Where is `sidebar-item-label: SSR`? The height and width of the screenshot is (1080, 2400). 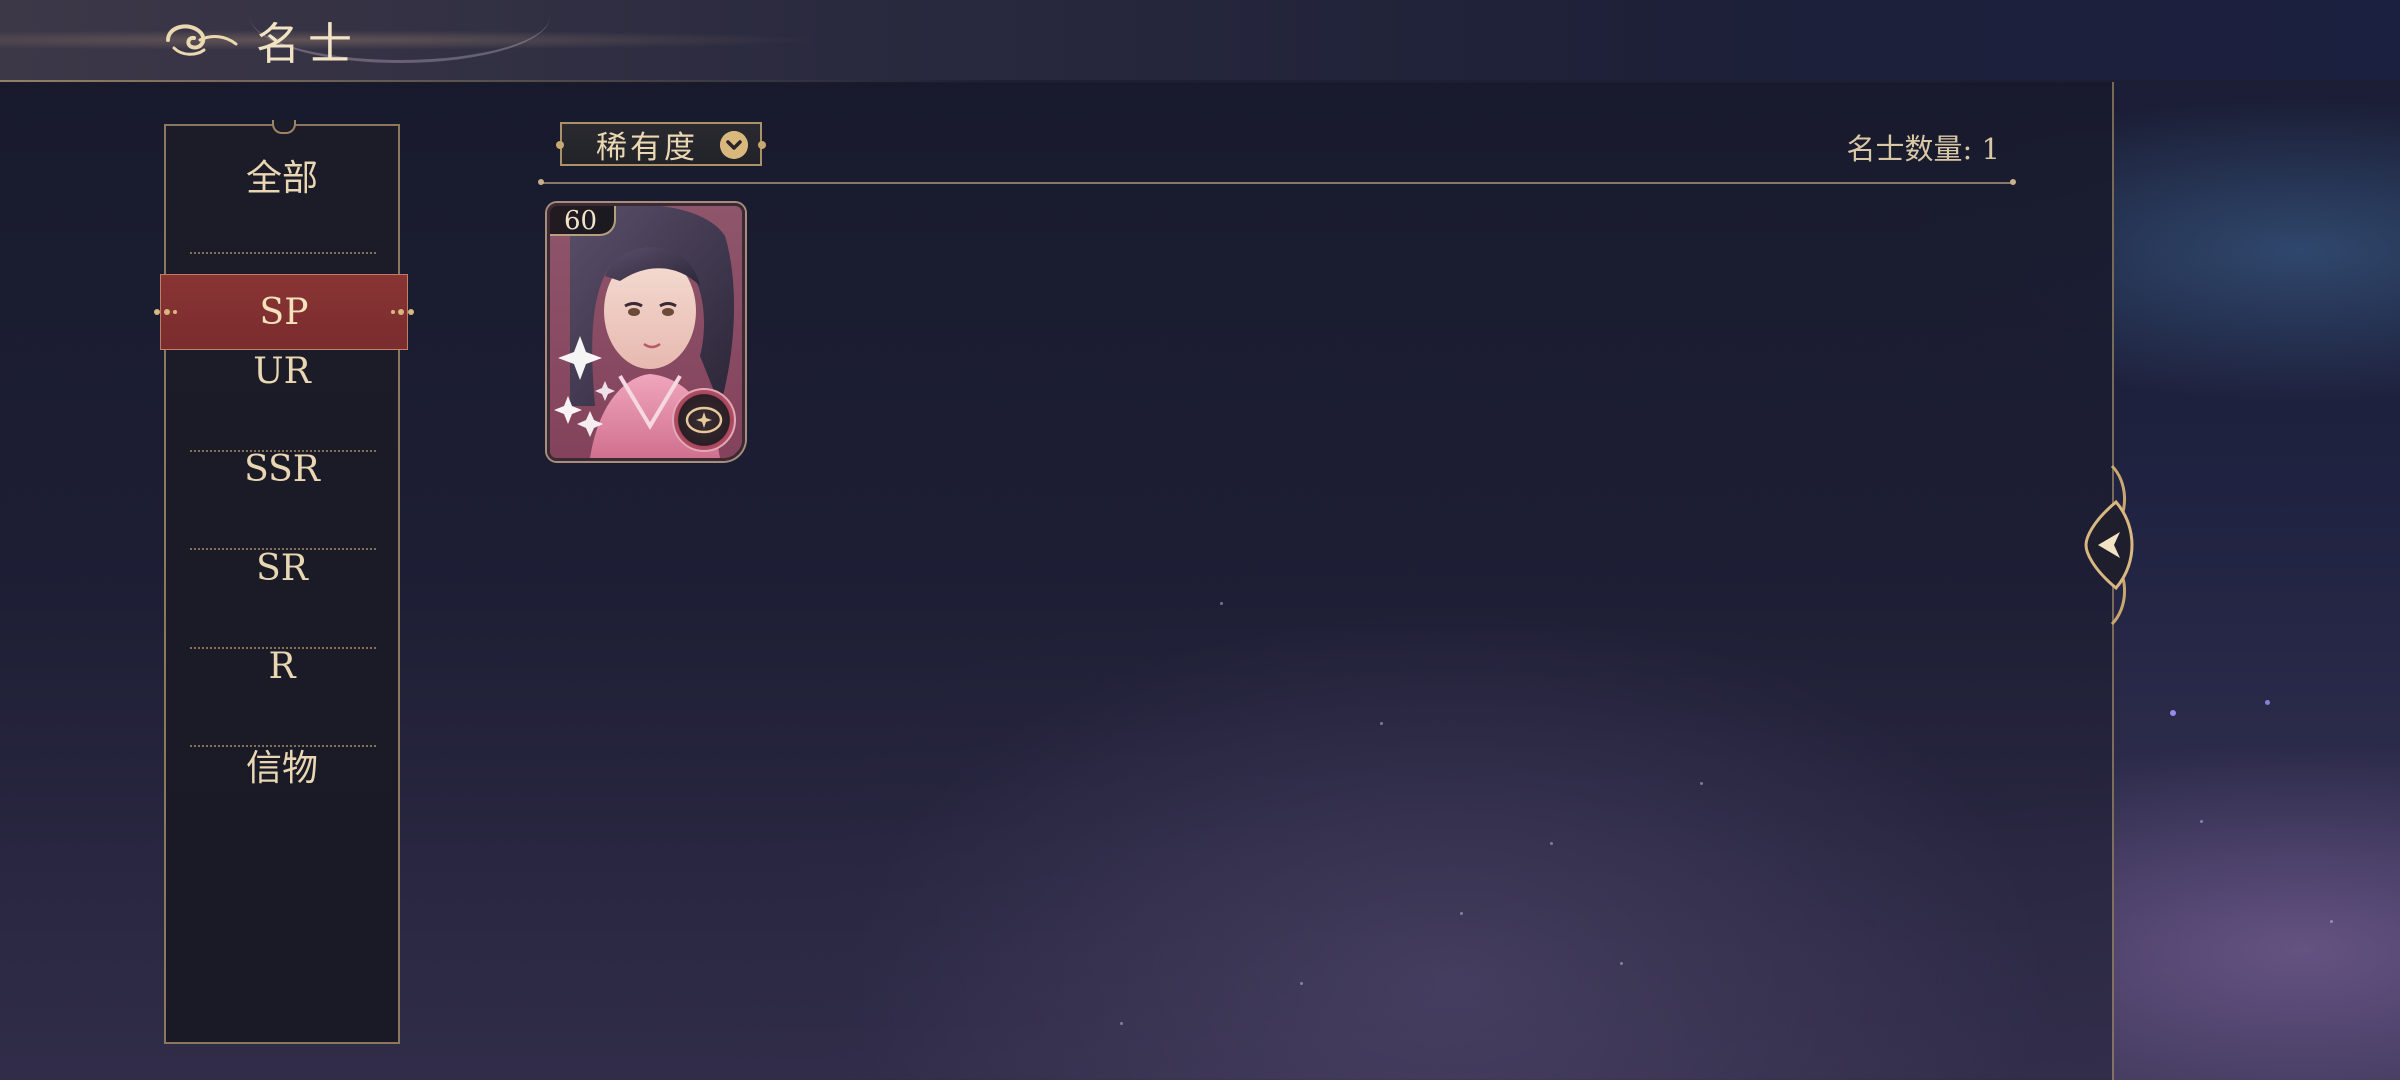
sidebar-item-label: SSR is located at coordinates (282, 469).